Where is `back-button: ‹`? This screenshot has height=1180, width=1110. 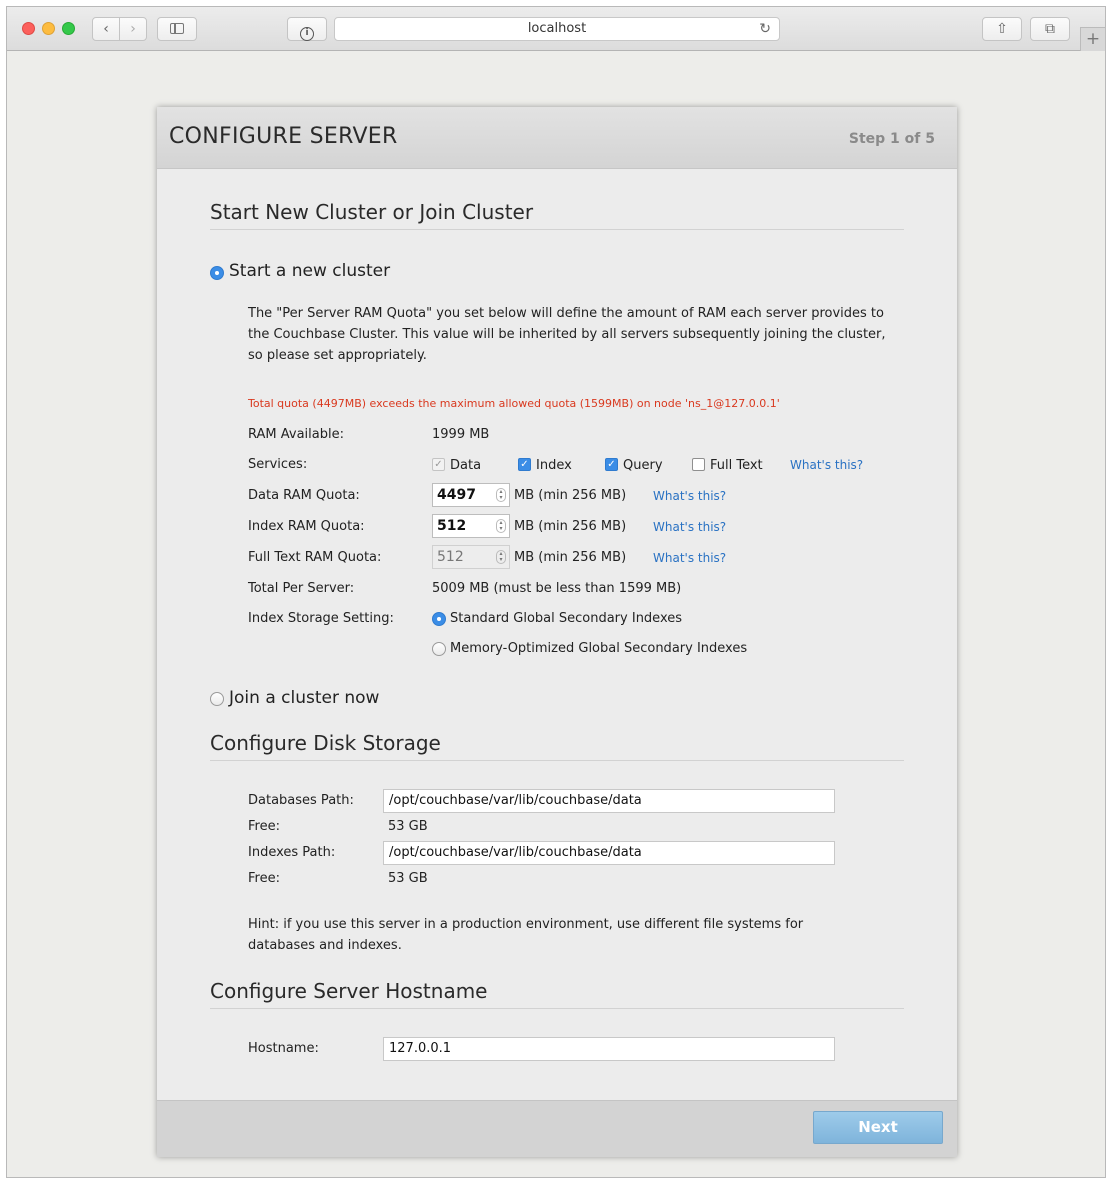 back-button: ‹ is located at coordinates (106, 29).